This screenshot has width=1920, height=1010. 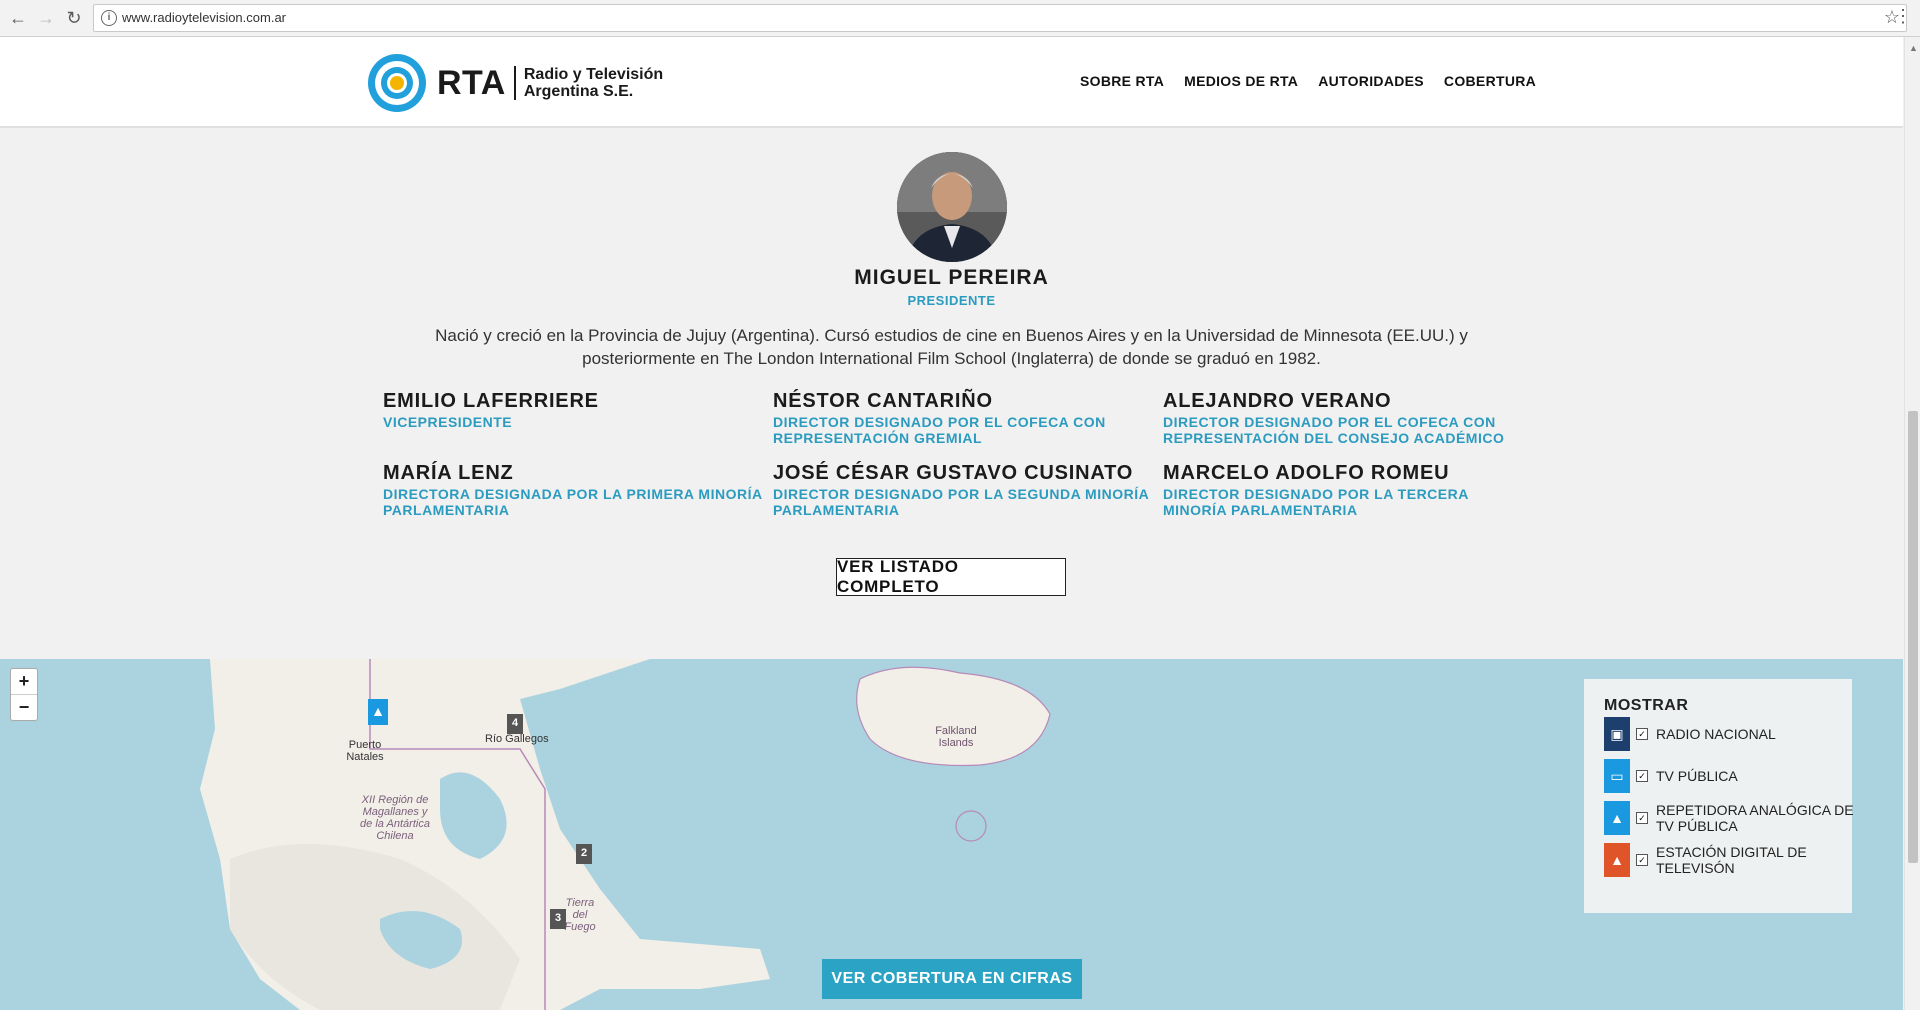 What do you see at coordinates (953, 473) in the screenshot?
I see `member-name: JOSÉ CÉSAR GUSTAVO CUSINATO` at bounding box center [953, 473].